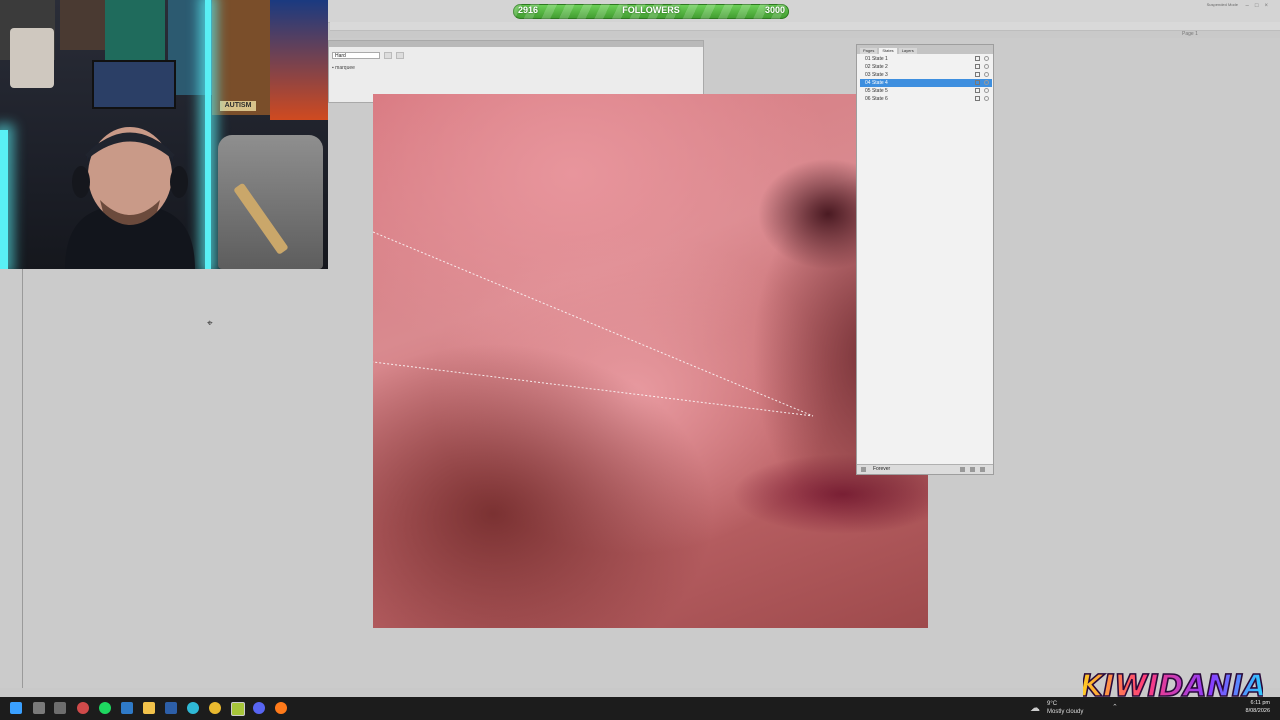 Image resolution: width=1280 pixels, height=720 pixels. I want to click on chevron-up-icon: ⌃, so click(1115, 707).